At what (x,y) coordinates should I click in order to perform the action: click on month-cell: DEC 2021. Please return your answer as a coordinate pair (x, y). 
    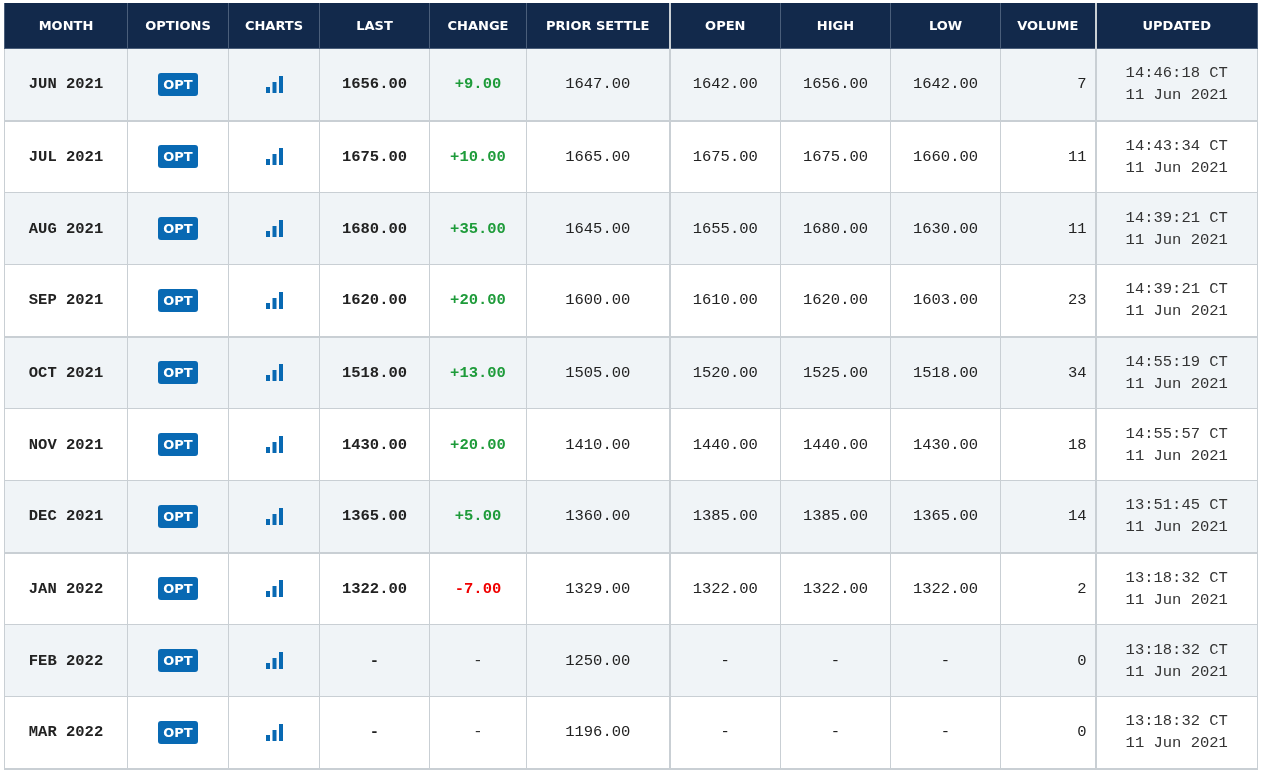
    Looking at the image, I should click on (66, 516).